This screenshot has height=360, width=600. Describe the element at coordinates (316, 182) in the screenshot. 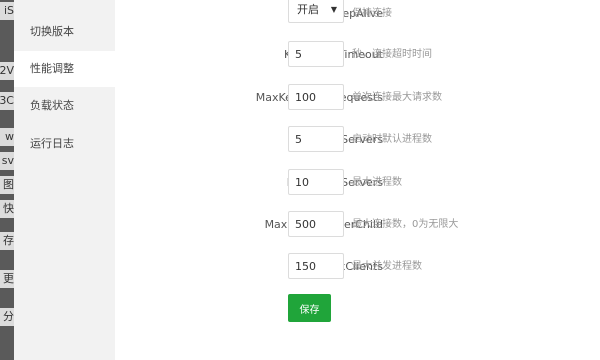

I see `max-spare-servers-input` at that location.